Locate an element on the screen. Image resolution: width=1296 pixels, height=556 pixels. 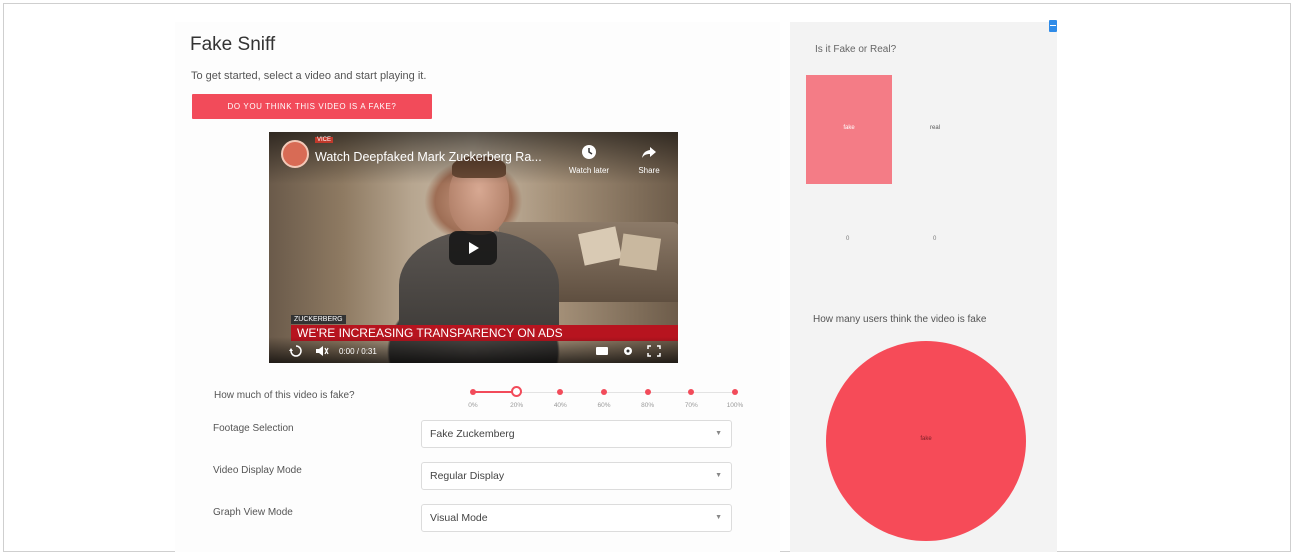
video-display-mode-label: Video Display Mode is located at coordinates (257, 470).